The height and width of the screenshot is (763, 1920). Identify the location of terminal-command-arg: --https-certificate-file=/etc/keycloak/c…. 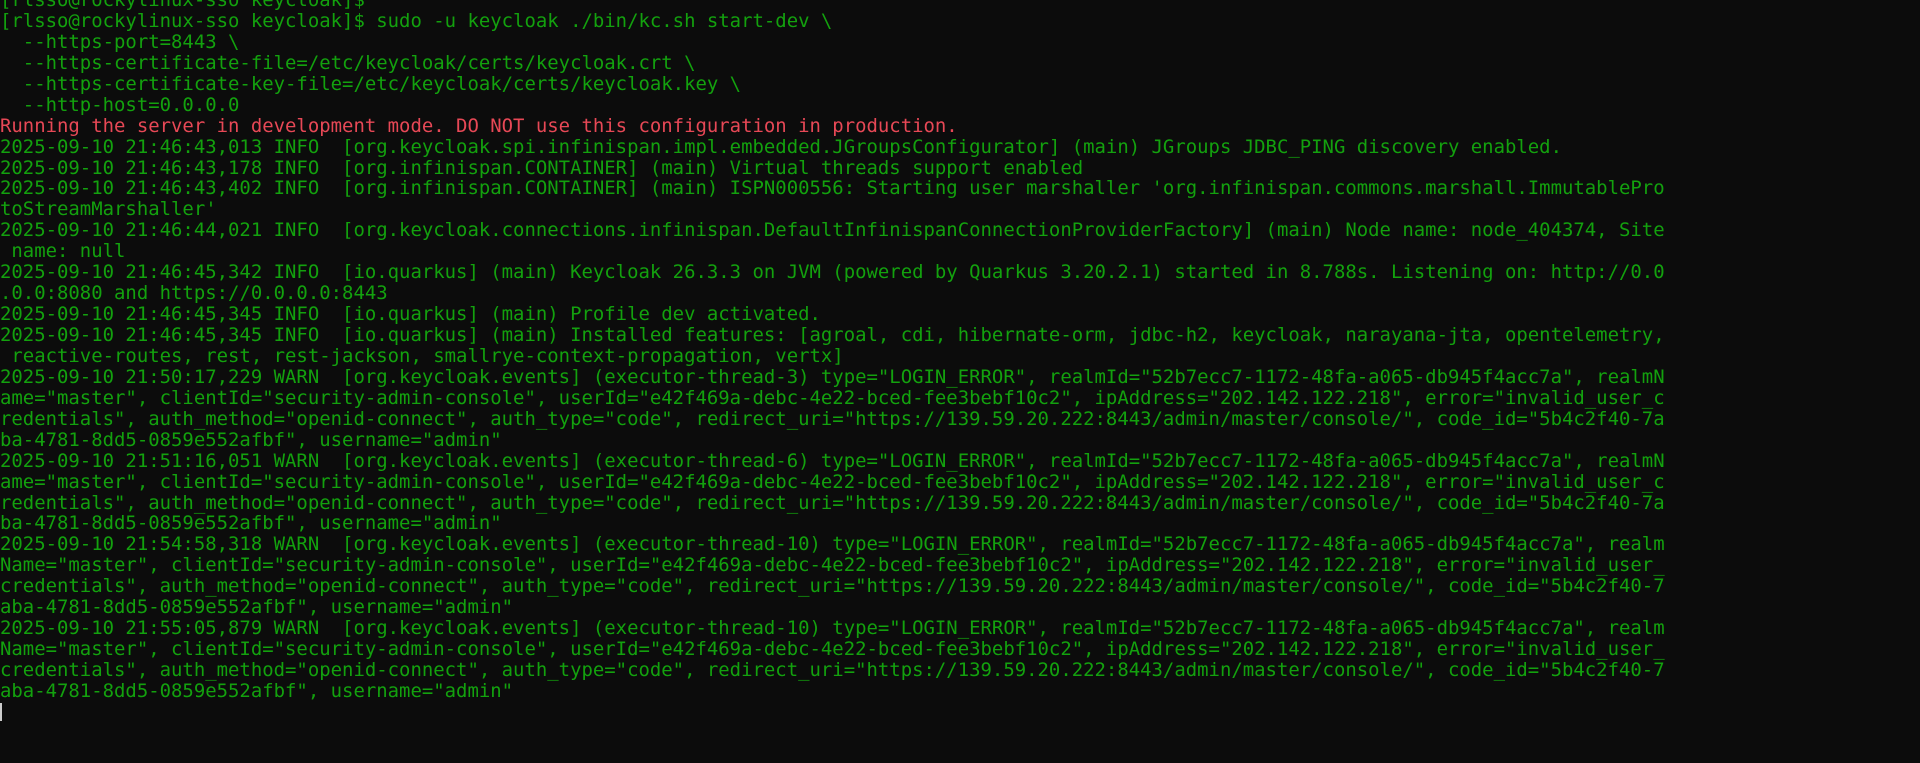
(348, 62).